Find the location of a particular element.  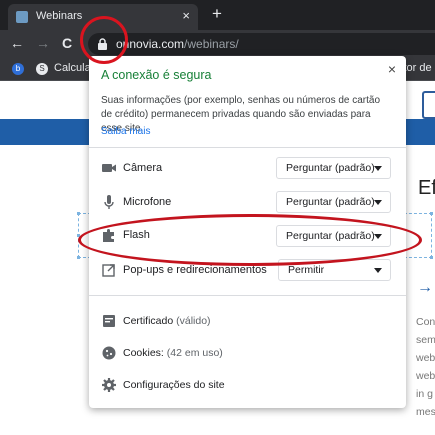

camera-icon is located at coordinates (109, 168).